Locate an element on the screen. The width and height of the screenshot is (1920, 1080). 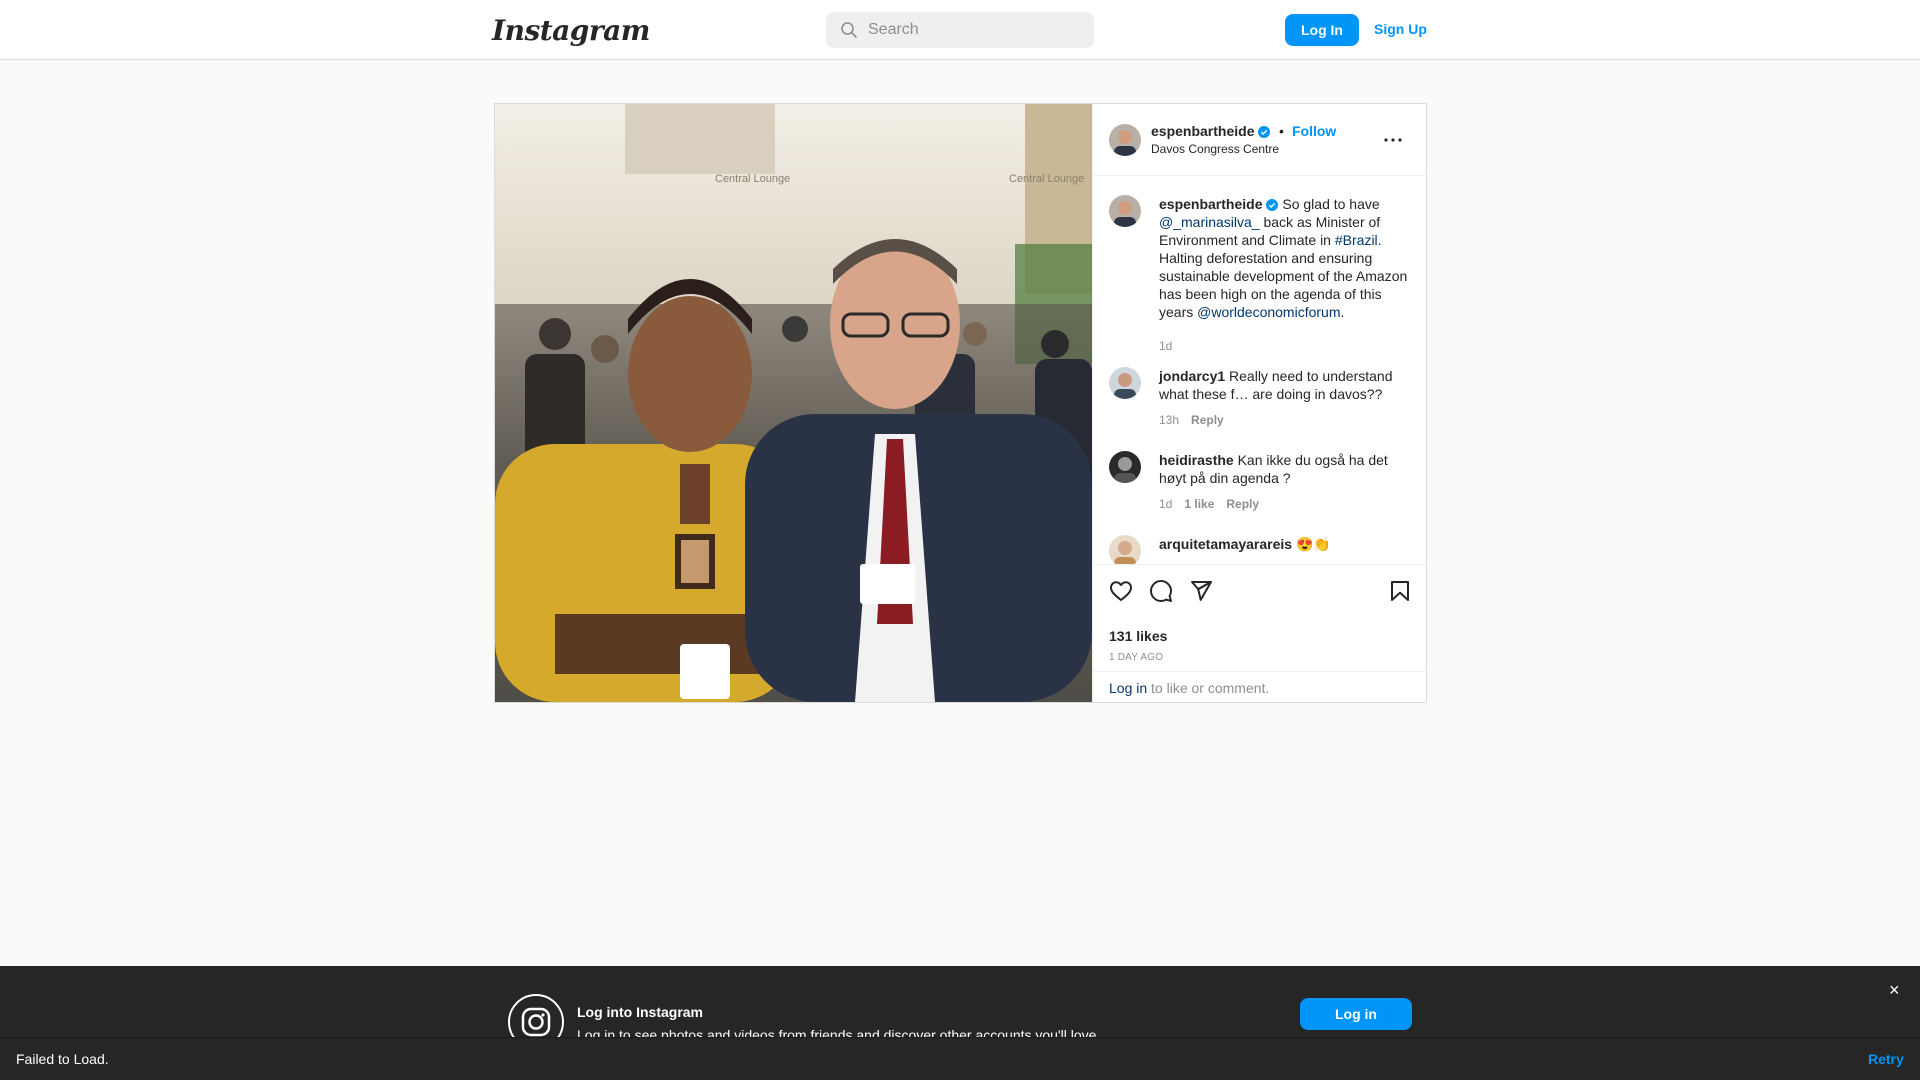
comment-meta: 13h Reply is located at coordinates (1197, 420).